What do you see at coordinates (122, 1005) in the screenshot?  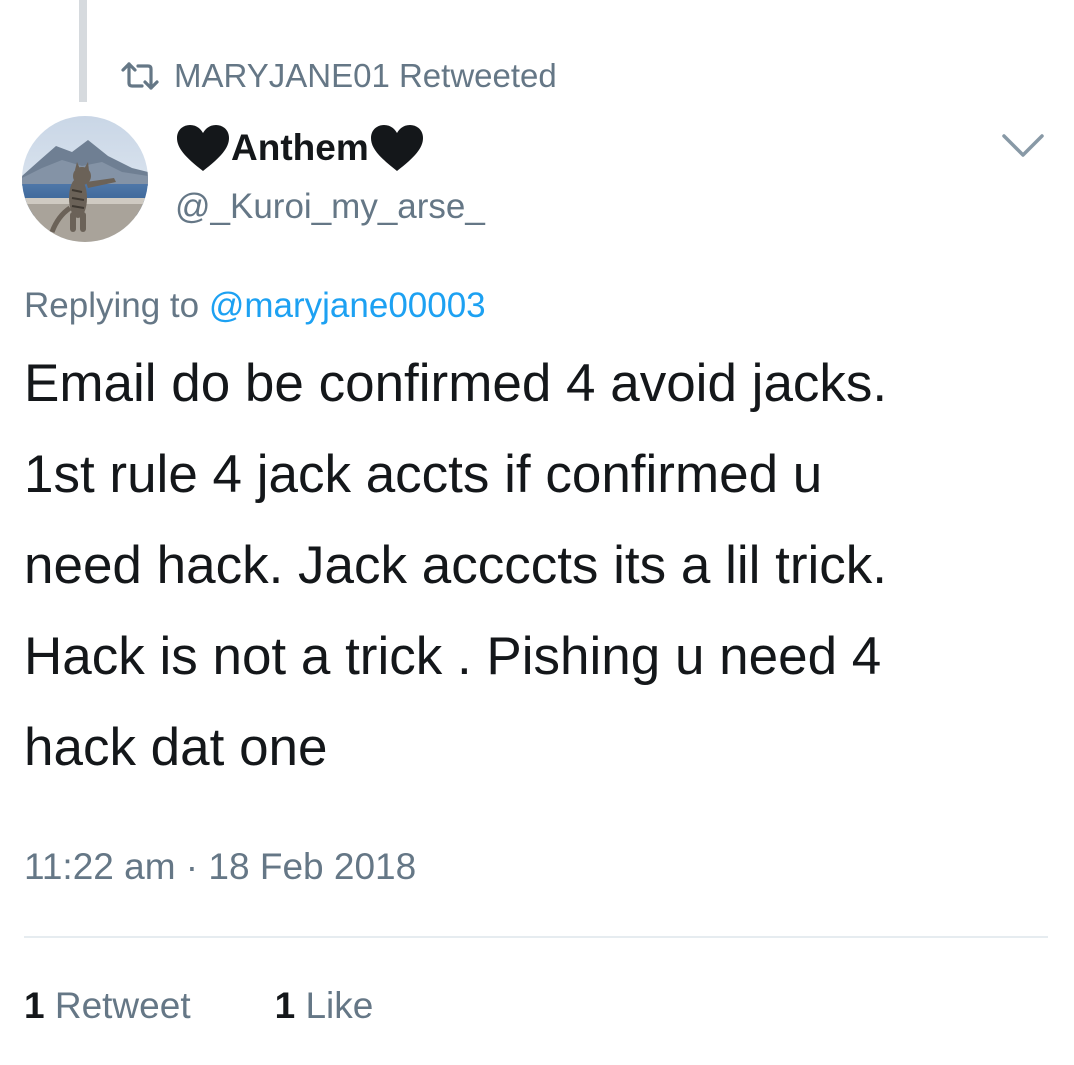 I see `retweets-label: Retweet` at bounding box center [122, 1005].